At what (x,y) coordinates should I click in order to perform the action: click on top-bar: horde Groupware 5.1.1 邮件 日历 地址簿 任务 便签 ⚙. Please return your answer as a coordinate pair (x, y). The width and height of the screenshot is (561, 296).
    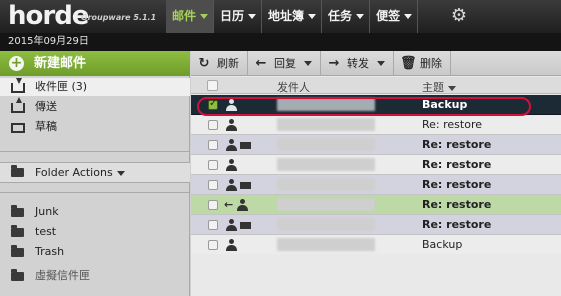
    Looking at the image, I should click on (280, 16).